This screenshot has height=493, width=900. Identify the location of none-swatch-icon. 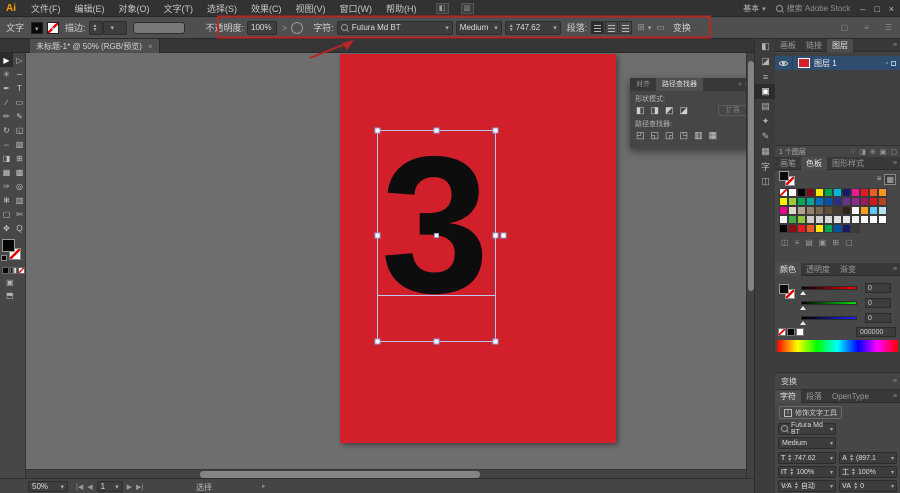
(782, 332).